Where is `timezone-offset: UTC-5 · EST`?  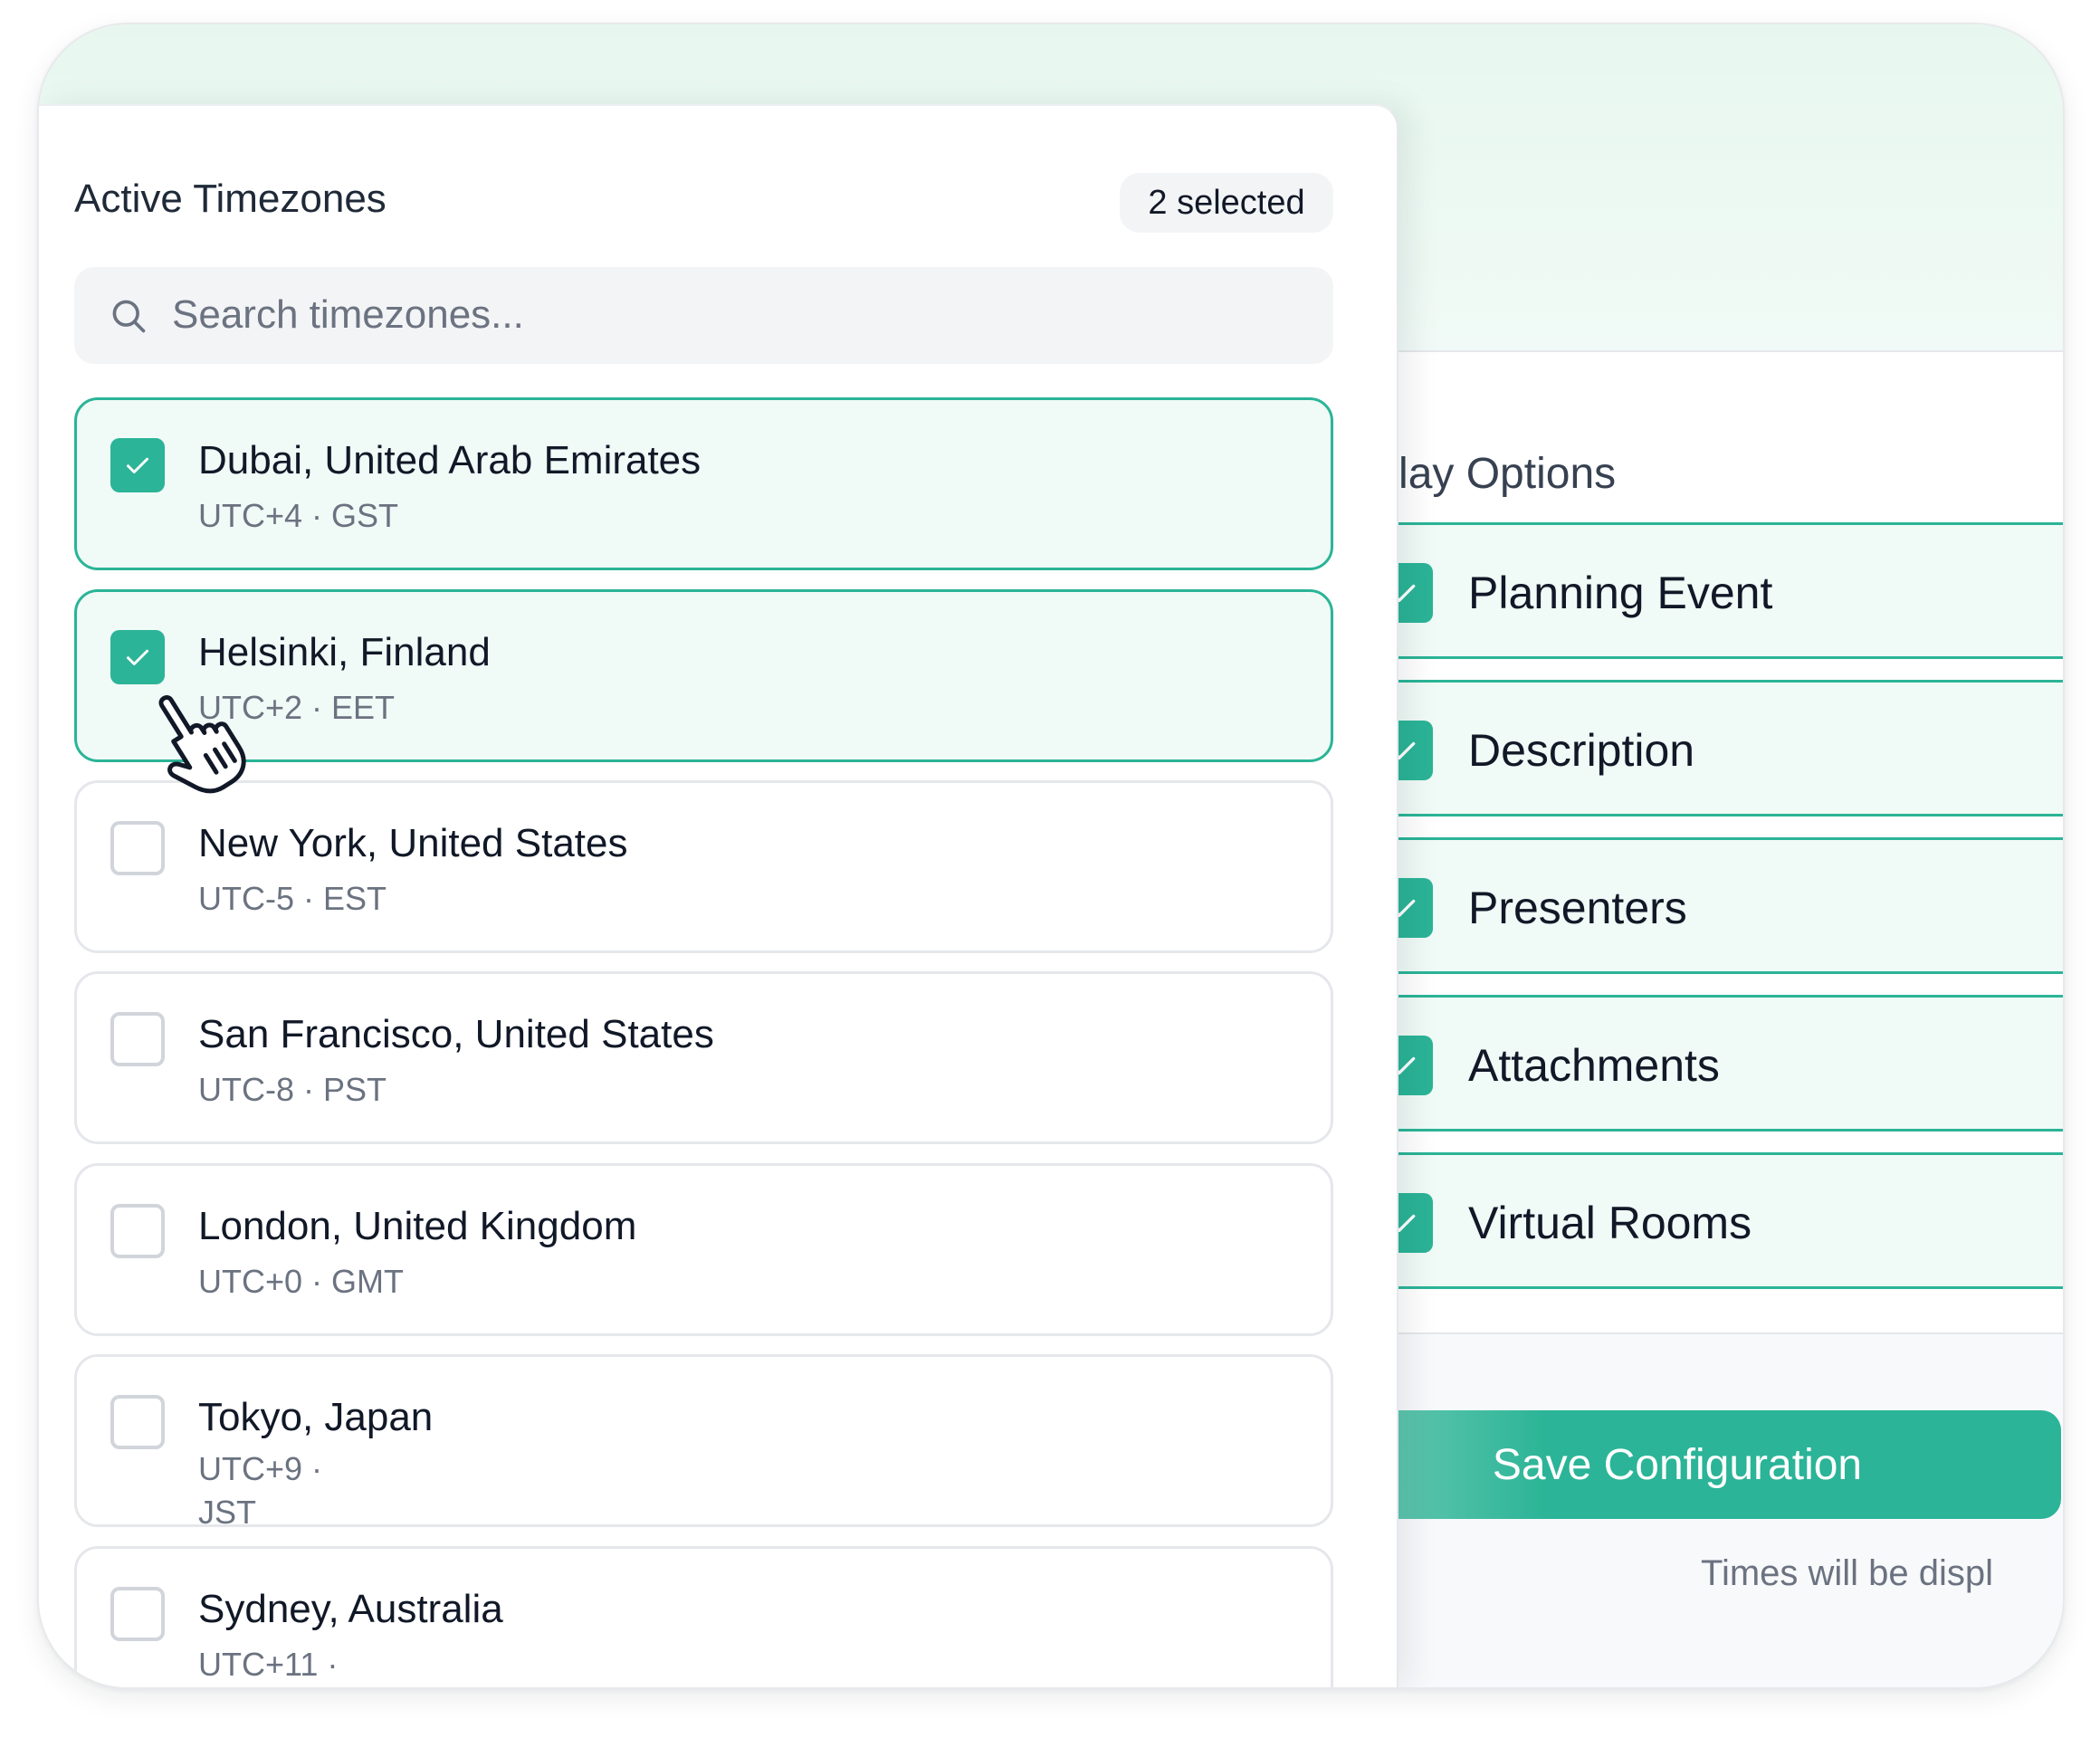
timezone-offset: UTC-5 · EST is located at coordinates (292, 898).